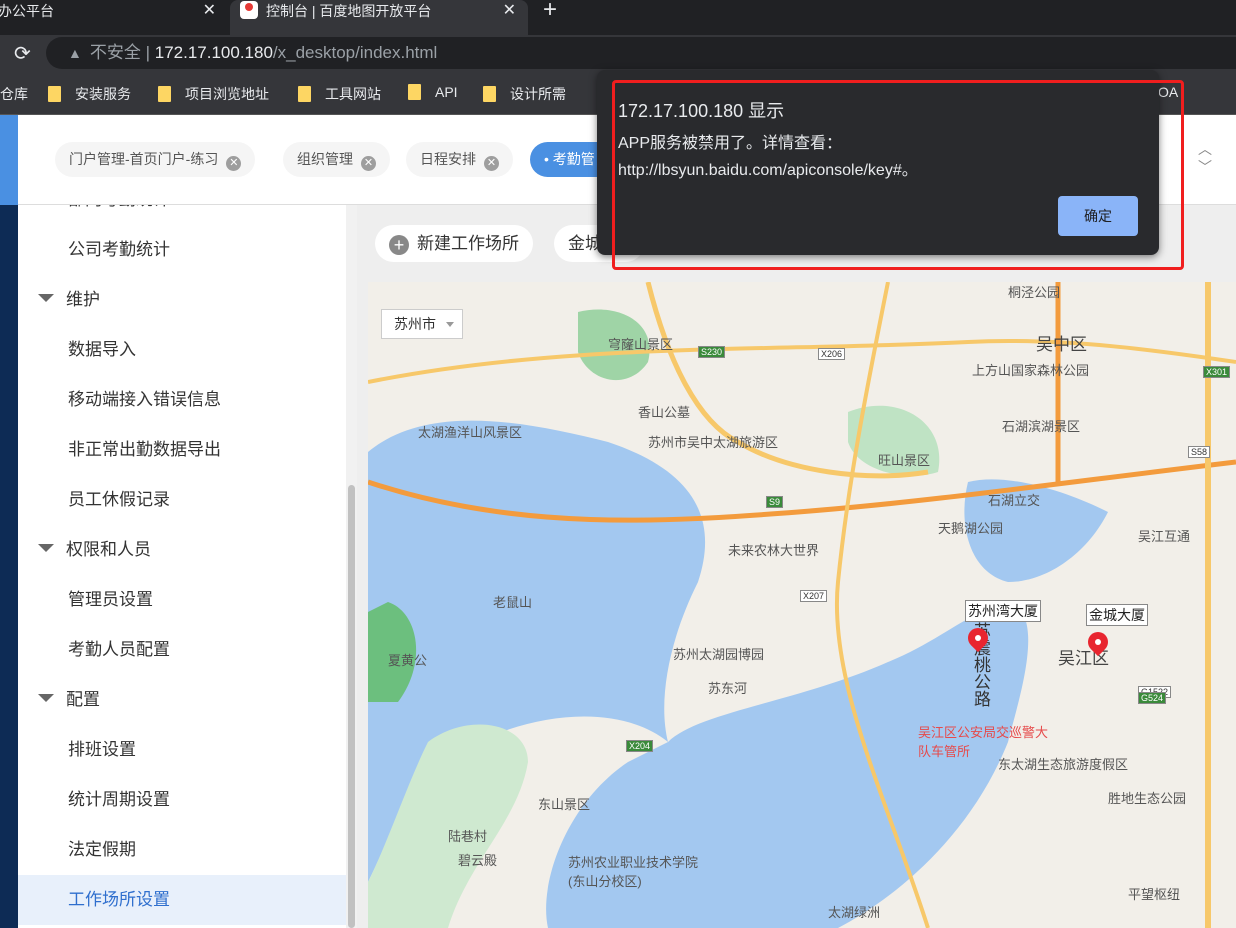 The width and height of the screenshot is (1236, 928). Describe the element at coordinates (182, 250) in the screenshot. I see `sidebar-item: 公司考勤统计` at that location.